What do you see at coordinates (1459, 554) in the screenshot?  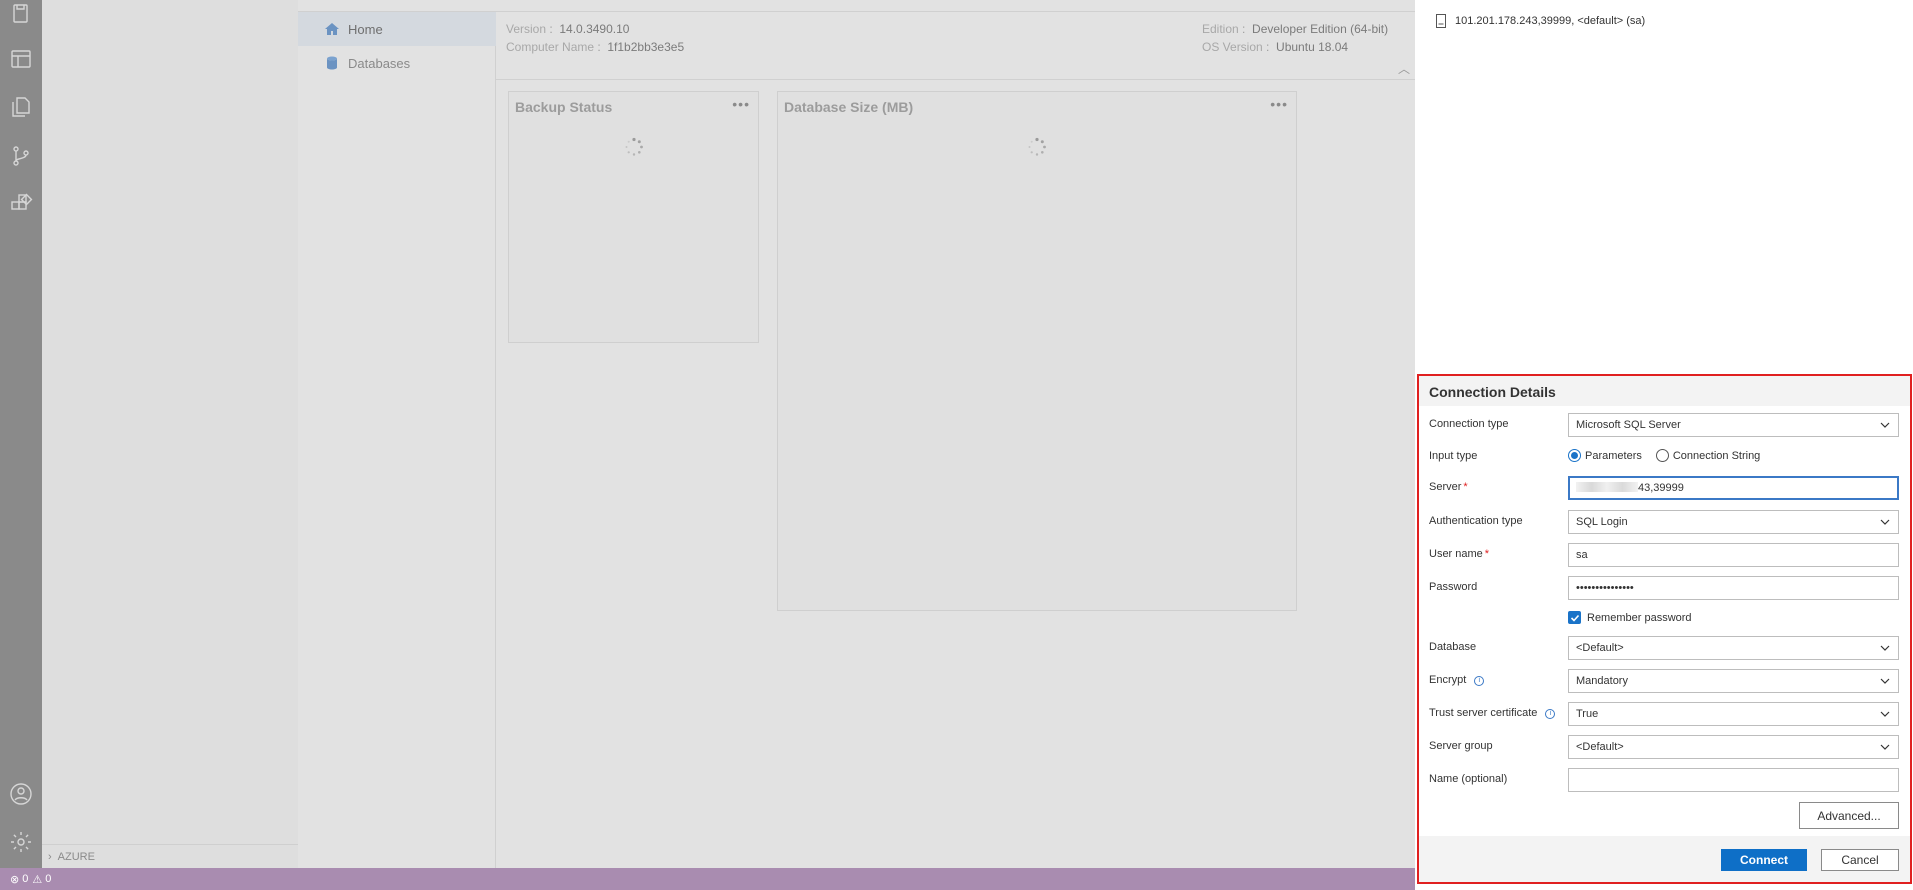 I see `username-label: User name *` at bounding box center [1459, 554].